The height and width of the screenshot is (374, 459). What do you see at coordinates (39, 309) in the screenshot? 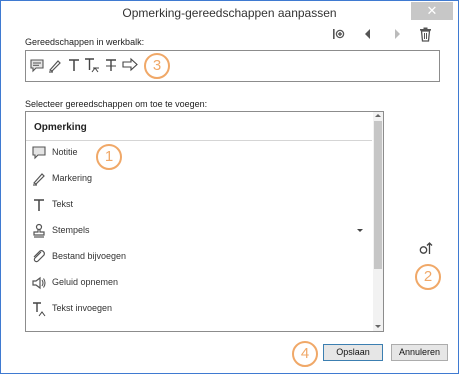
I see `insert-text-icon` at bounding box center [39, 309].